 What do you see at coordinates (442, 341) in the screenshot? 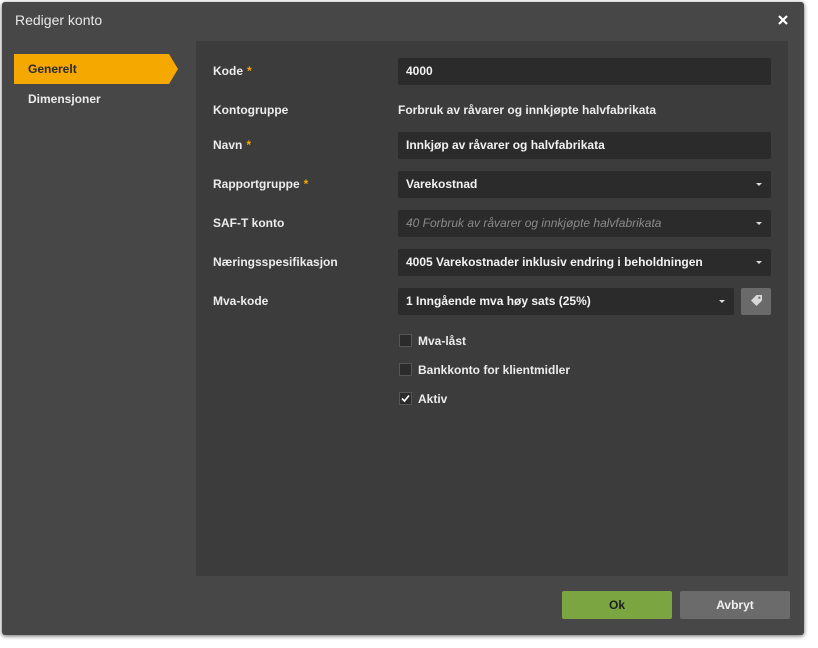
I see `mva-laast-label: Mva-låst` at bounding box center [442, 341].